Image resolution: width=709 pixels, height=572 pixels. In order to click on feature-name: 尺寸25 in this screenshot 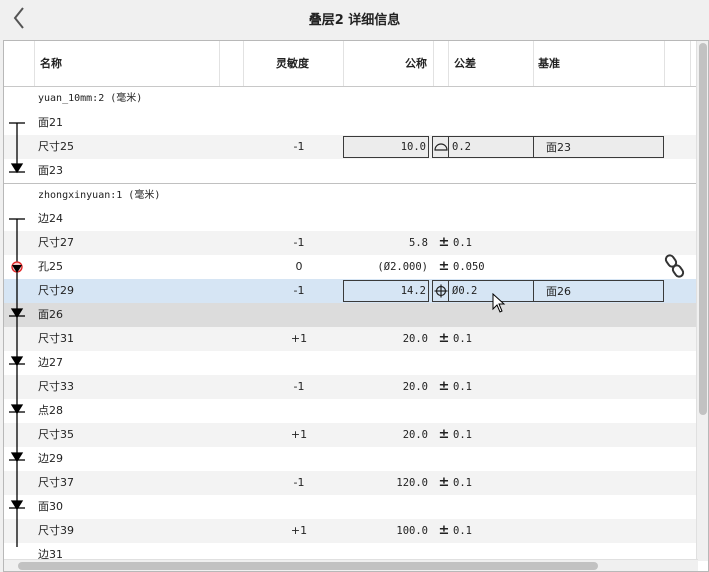, I will do `click(56, 146)`.